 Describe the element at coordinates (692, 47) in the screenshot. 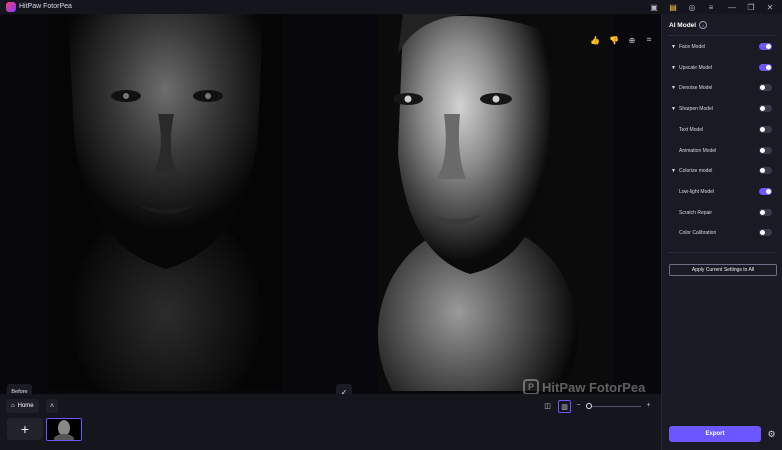

I see `model-label: Face Model` at that location.